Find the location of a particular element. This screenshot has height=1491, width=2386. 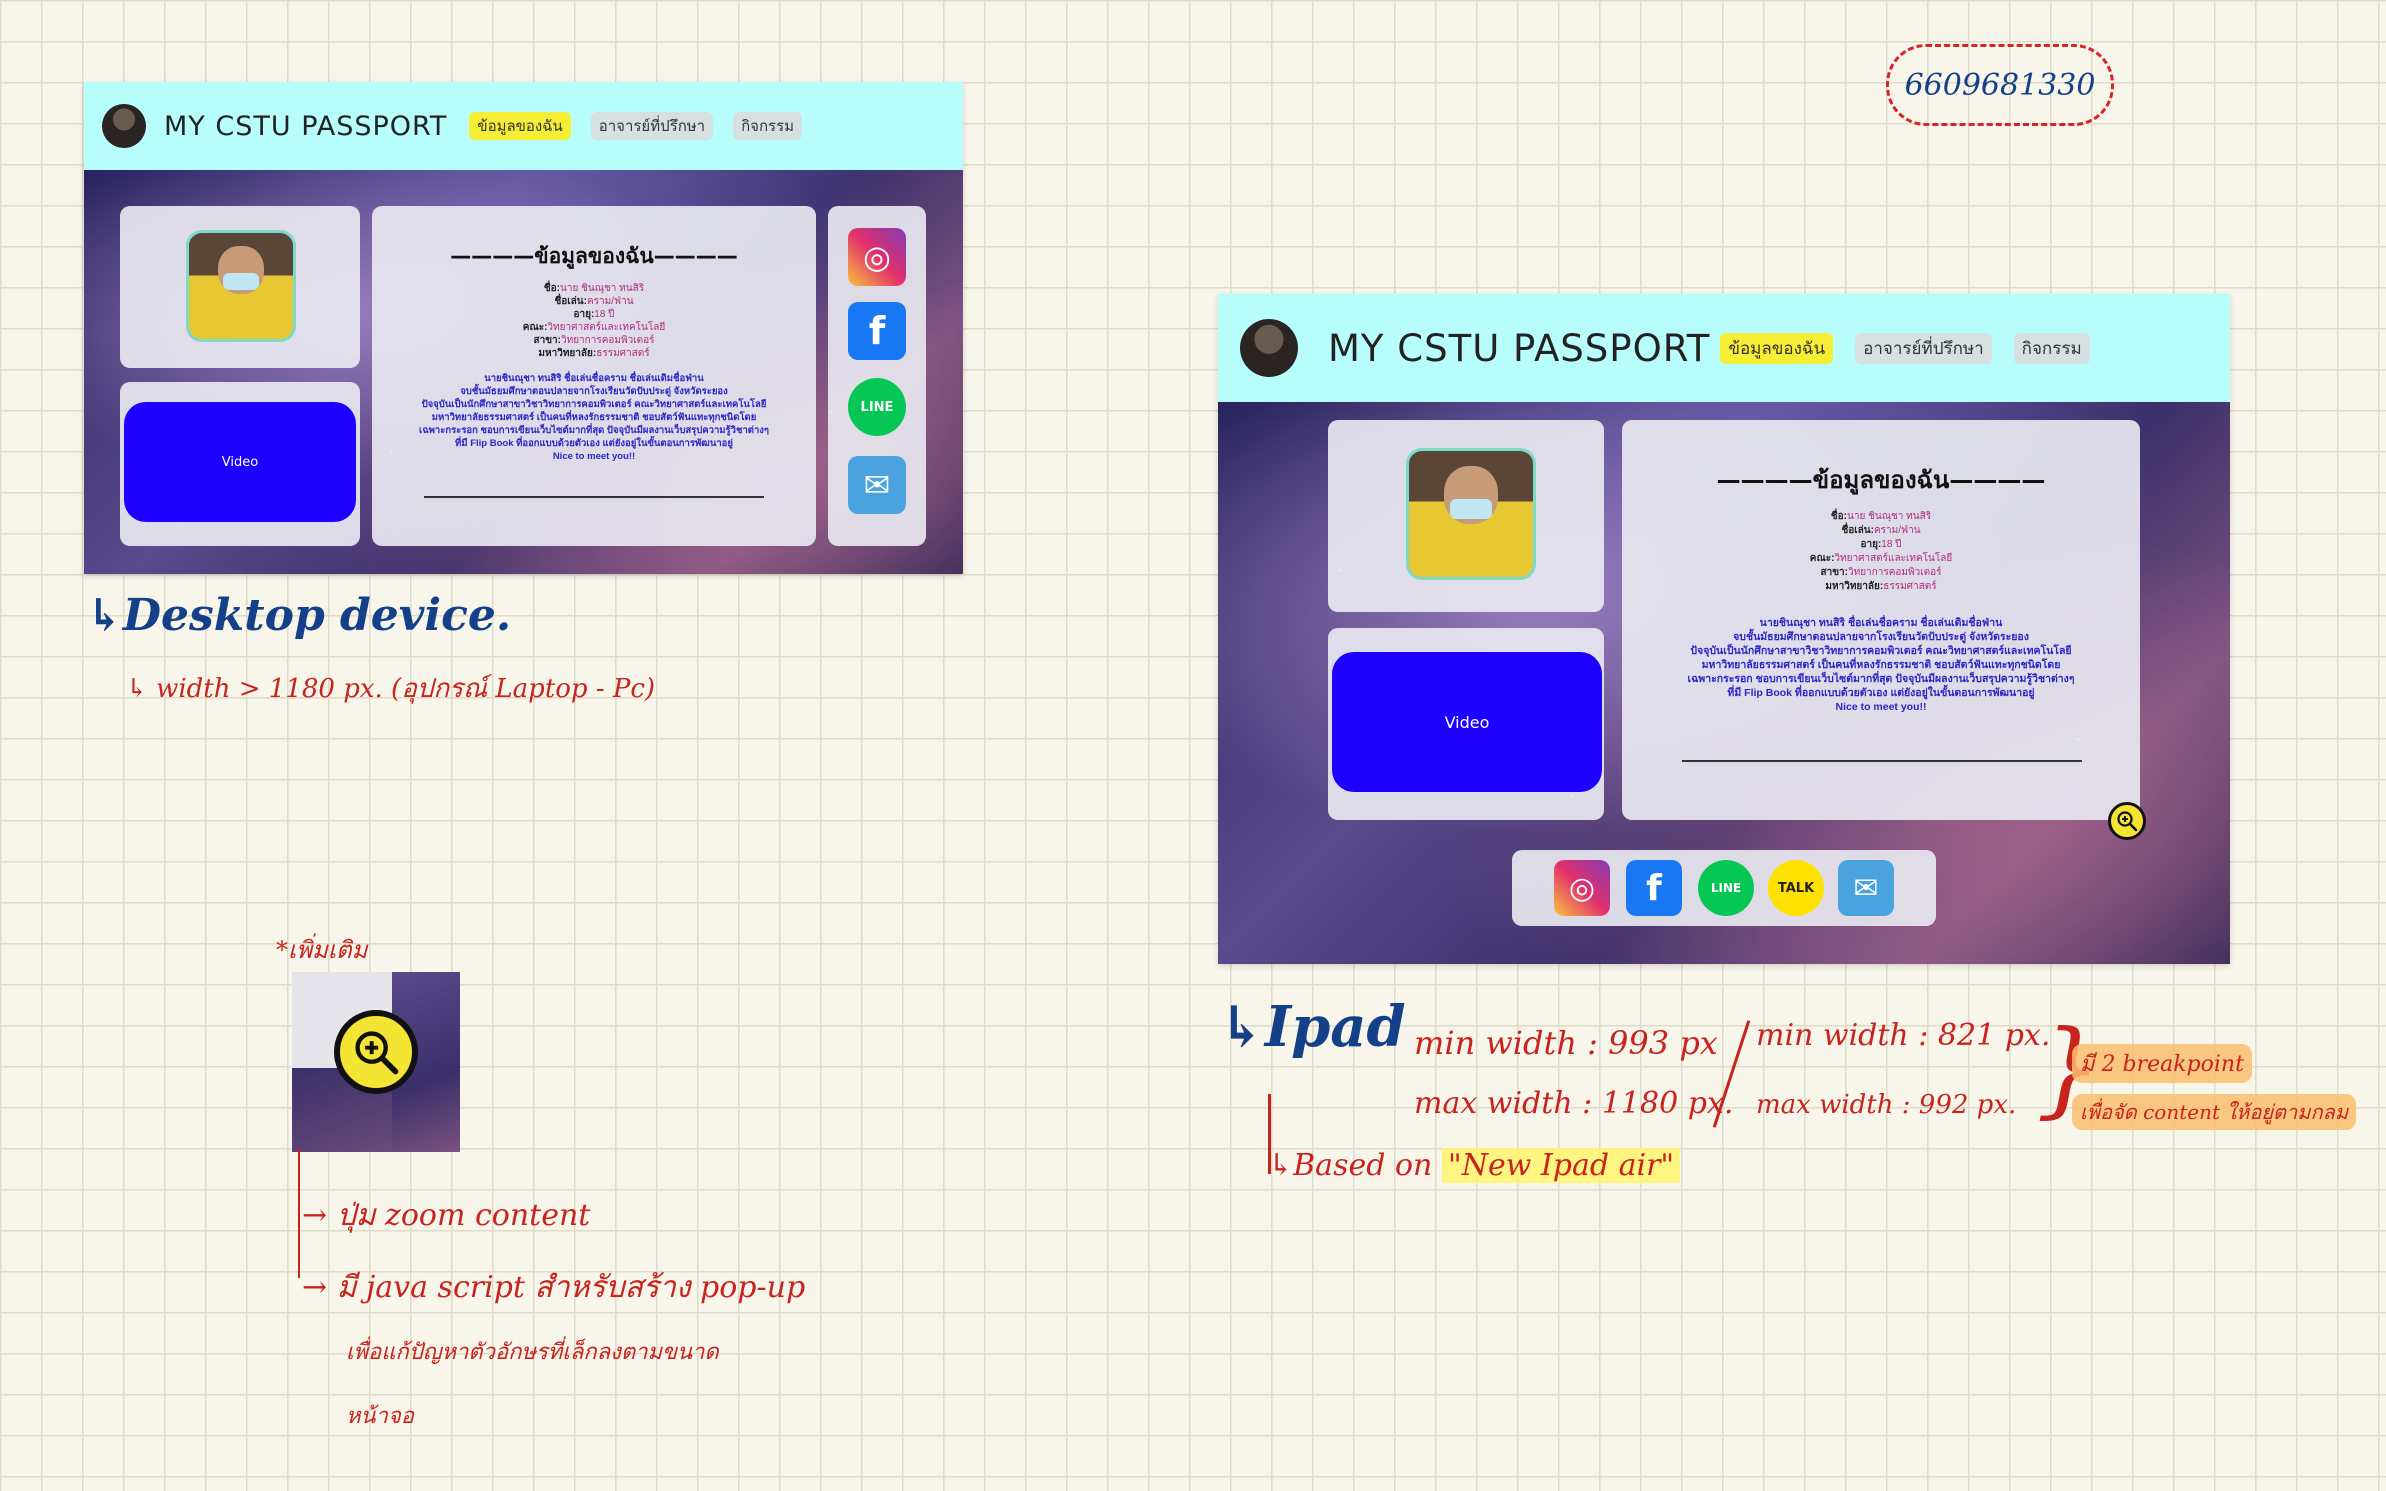

ipad-max-width-1: max width : 1180 px. is located at coordinates (1574, 1103).